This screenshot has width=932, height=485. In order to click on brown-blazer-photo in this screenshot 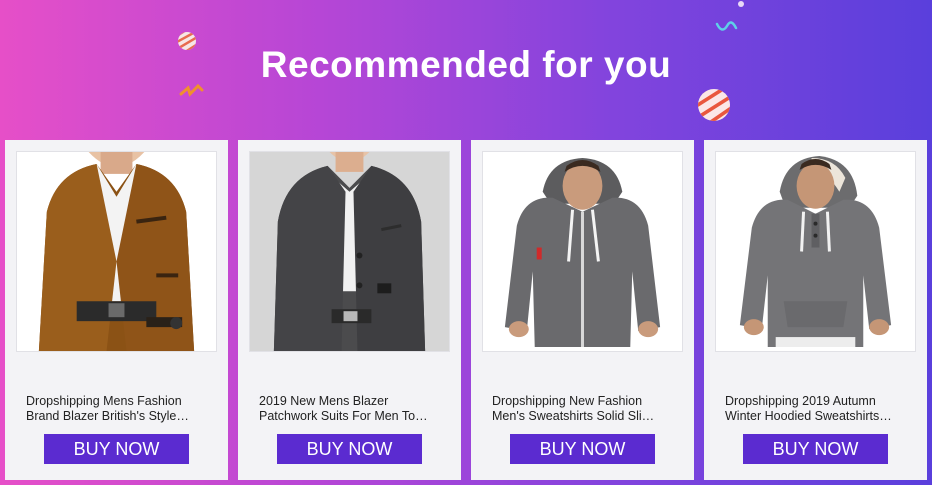, I will do `click(116, 251)`.